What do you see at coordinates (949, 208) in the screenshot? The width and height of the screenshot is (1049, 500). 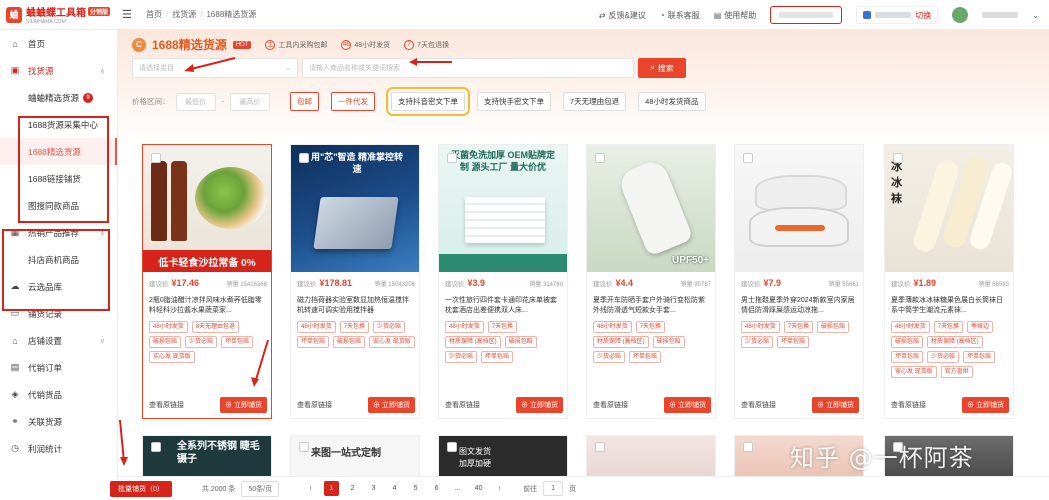 I see `product-image: 冰冰袜` at bounding box center [949, 208].